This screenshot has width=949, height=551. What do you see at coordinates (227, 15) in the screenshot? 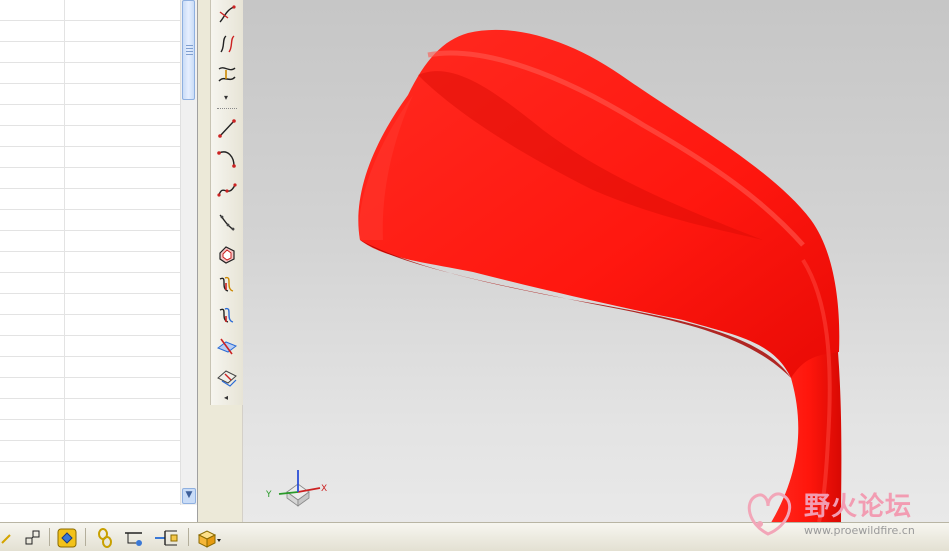
I see `curve-trim-icon` at bounding box center [227, 15].